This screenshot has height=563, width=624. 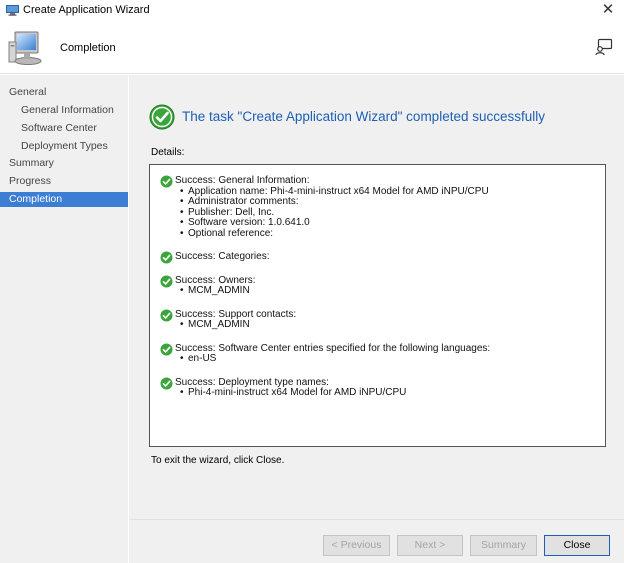 What do you see at coordinates (312, 12) in the screenshot?
I see `title-bar: Create Application Wizard ✕` at bounding box center [312, 12].